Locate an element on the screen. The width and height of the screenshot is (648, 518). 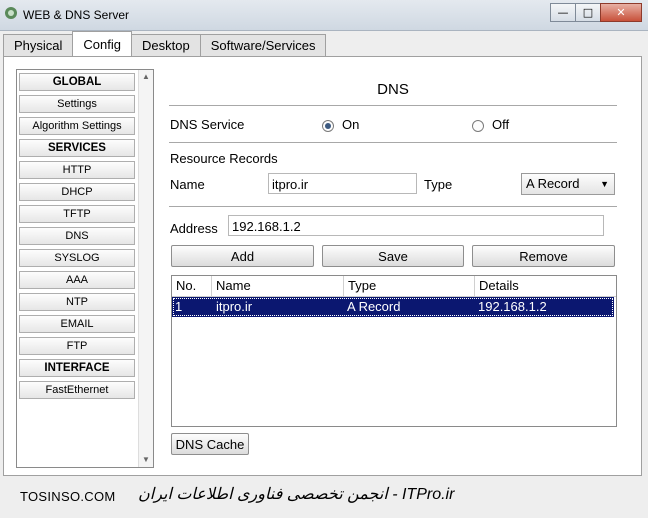
sidebar-section-header: SERVICES is located at coordinates (77, 148).